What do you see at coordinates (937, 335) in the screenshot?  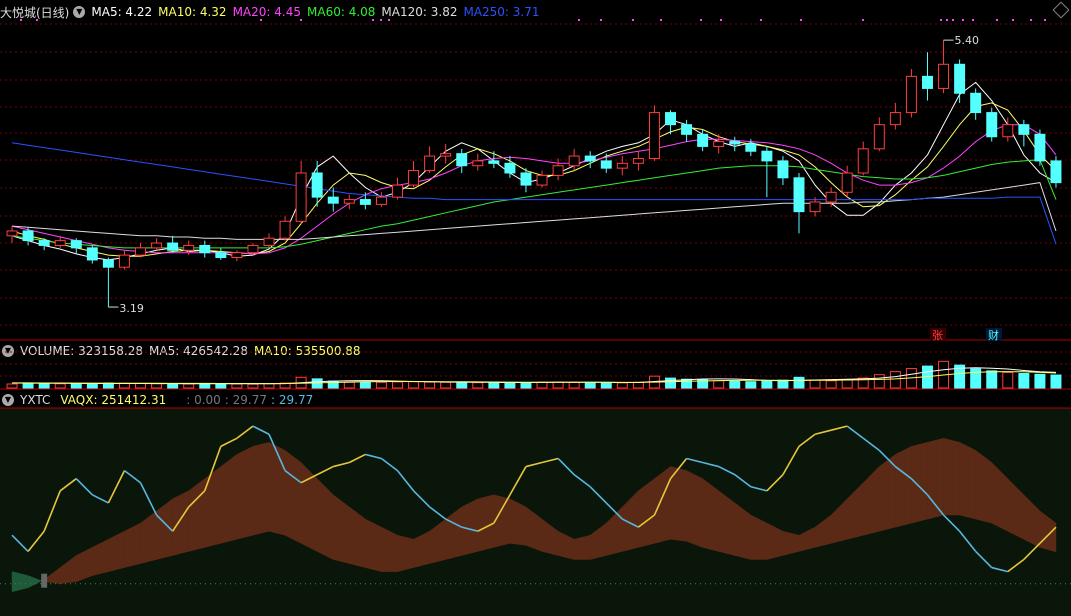 I see `event-marker: 张` at bounding box center [937, 335].